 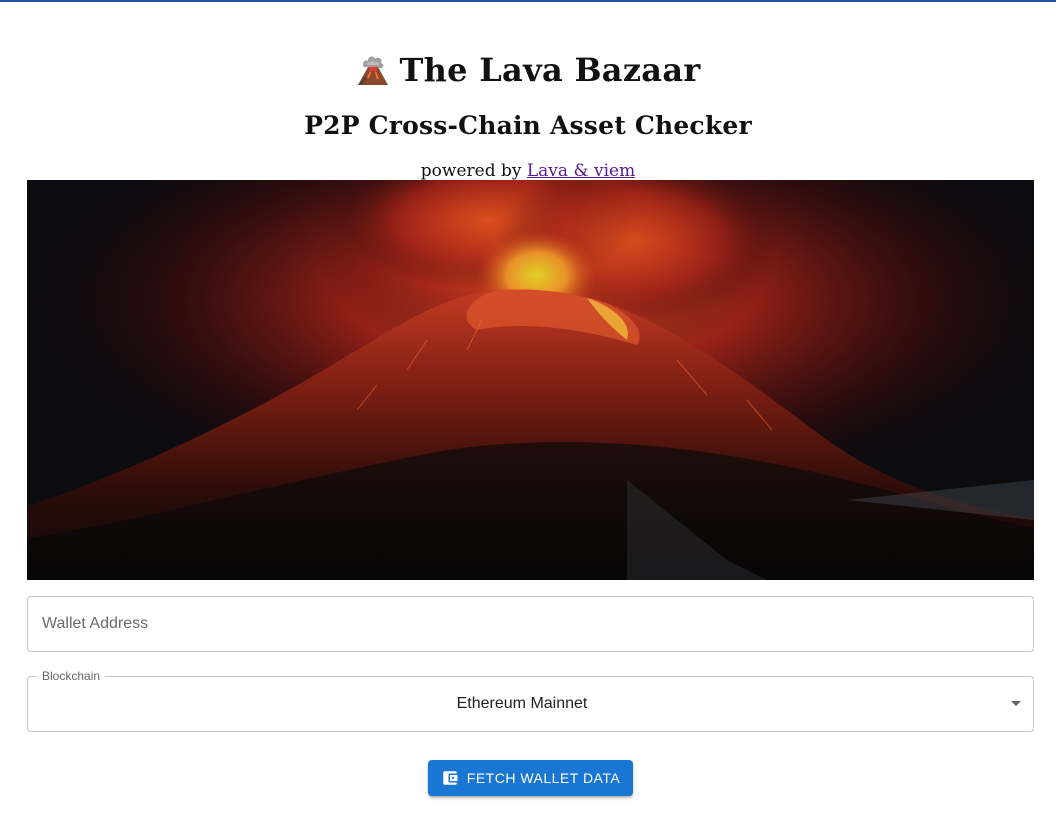 What do you see at coordinates (522, 704) in the screenshot?
I see `blockchain-selected-value: Ethereum Mainnet` at bounding box center [522, 704].